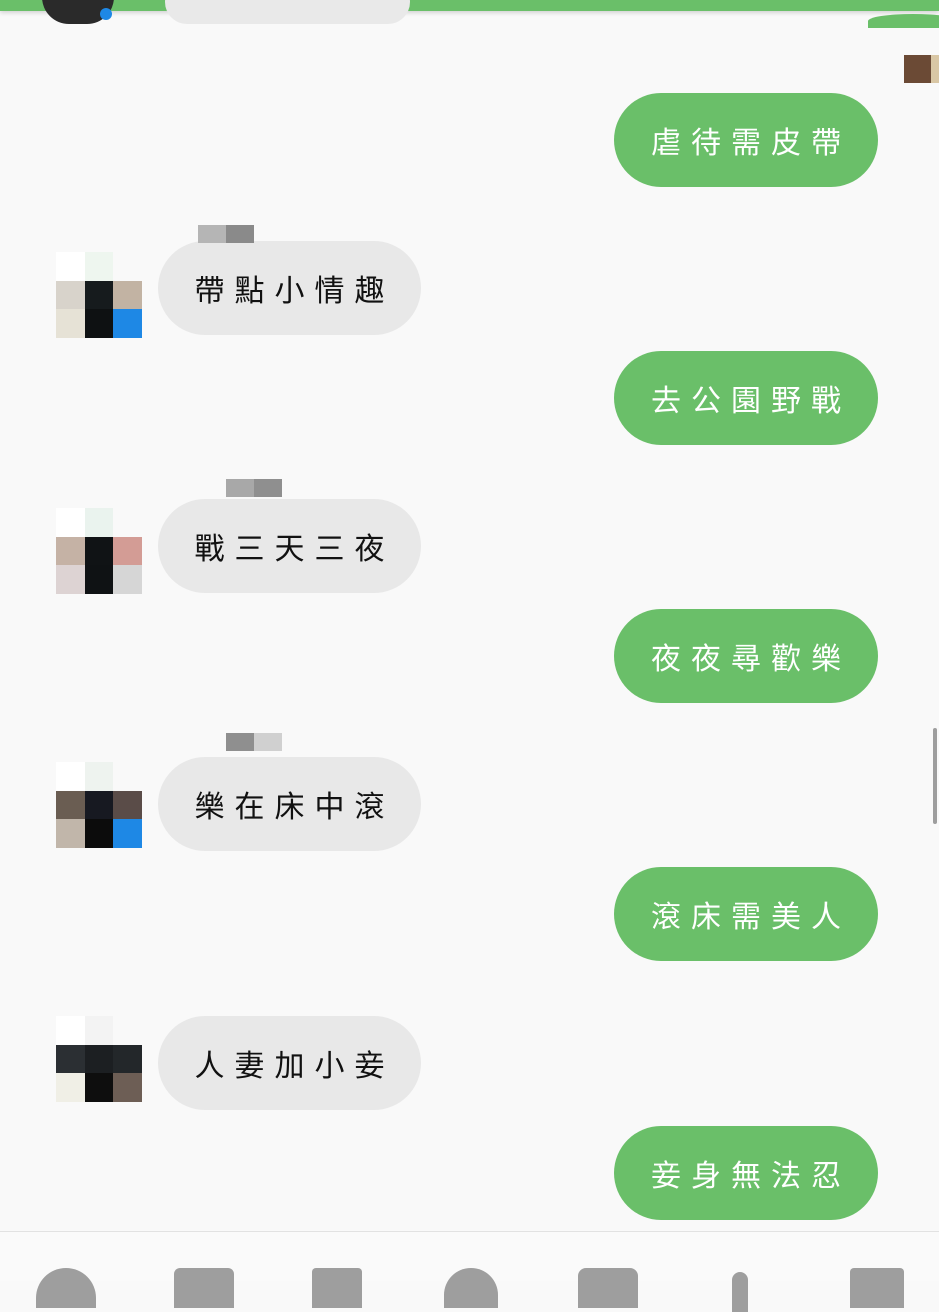  What do you see at coordinates (66, 1288) in the screenshot?
I see `messenger-icon` at bounding box center [66, 1288].